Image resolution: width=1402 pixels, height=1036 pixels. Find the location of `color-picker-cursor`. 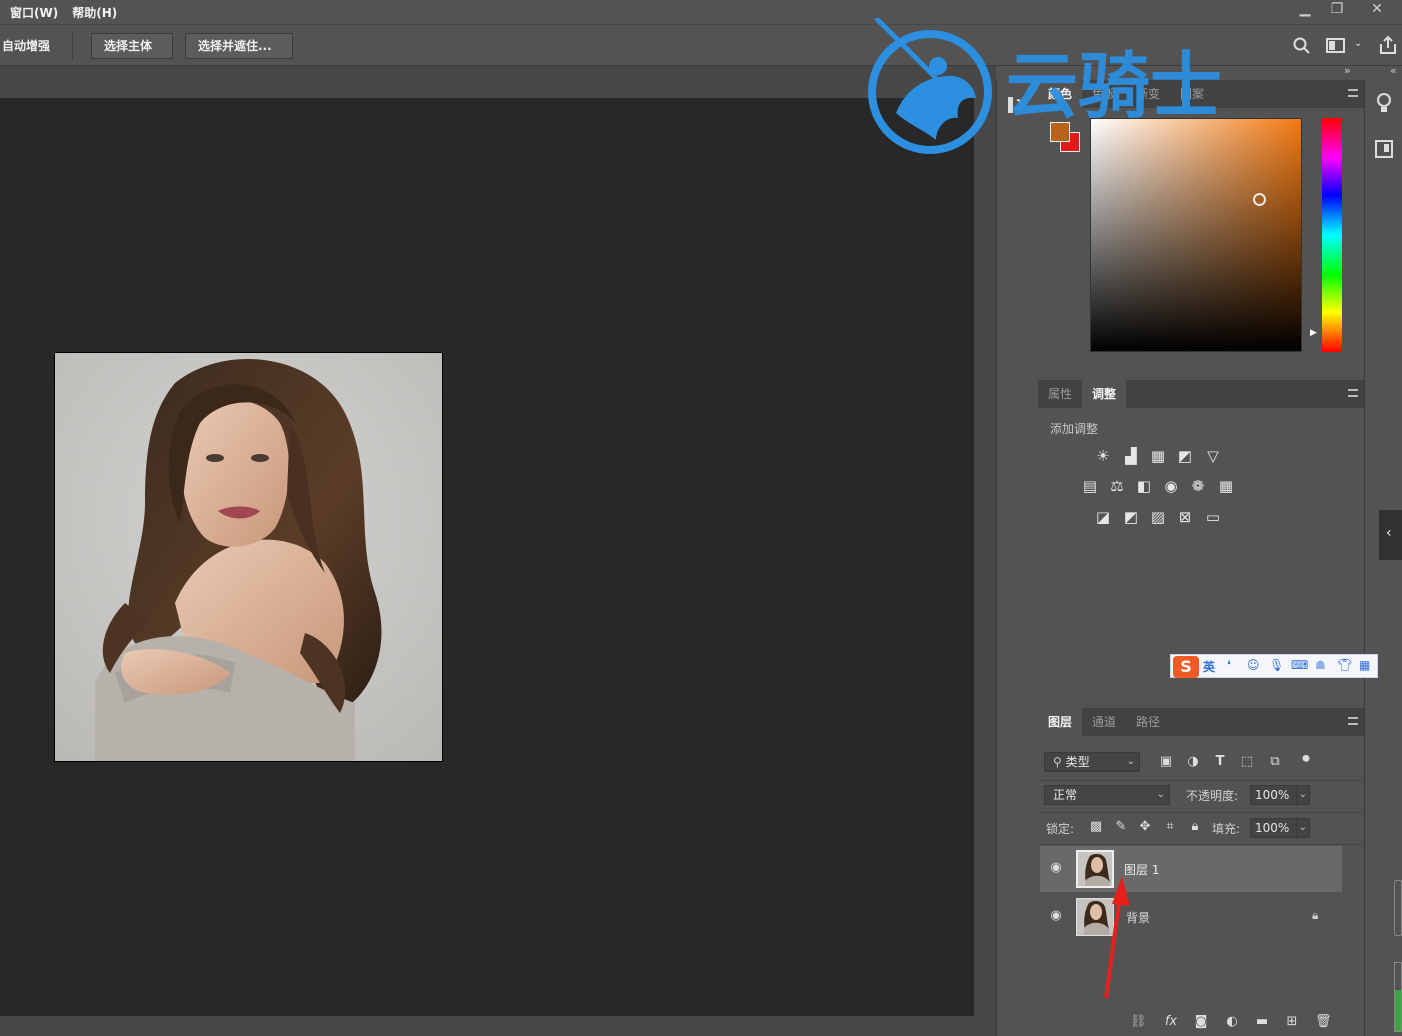

color-picker-cursor is located at coordinates (1259, 199).